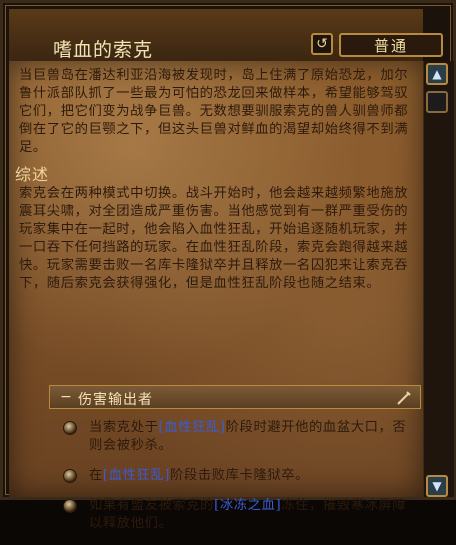 The image size is (456, 545). Describe the element at coordinates (226, 36) in the screenshot. I see `header: 嗜血的索克 ↺ 普通` at that location.